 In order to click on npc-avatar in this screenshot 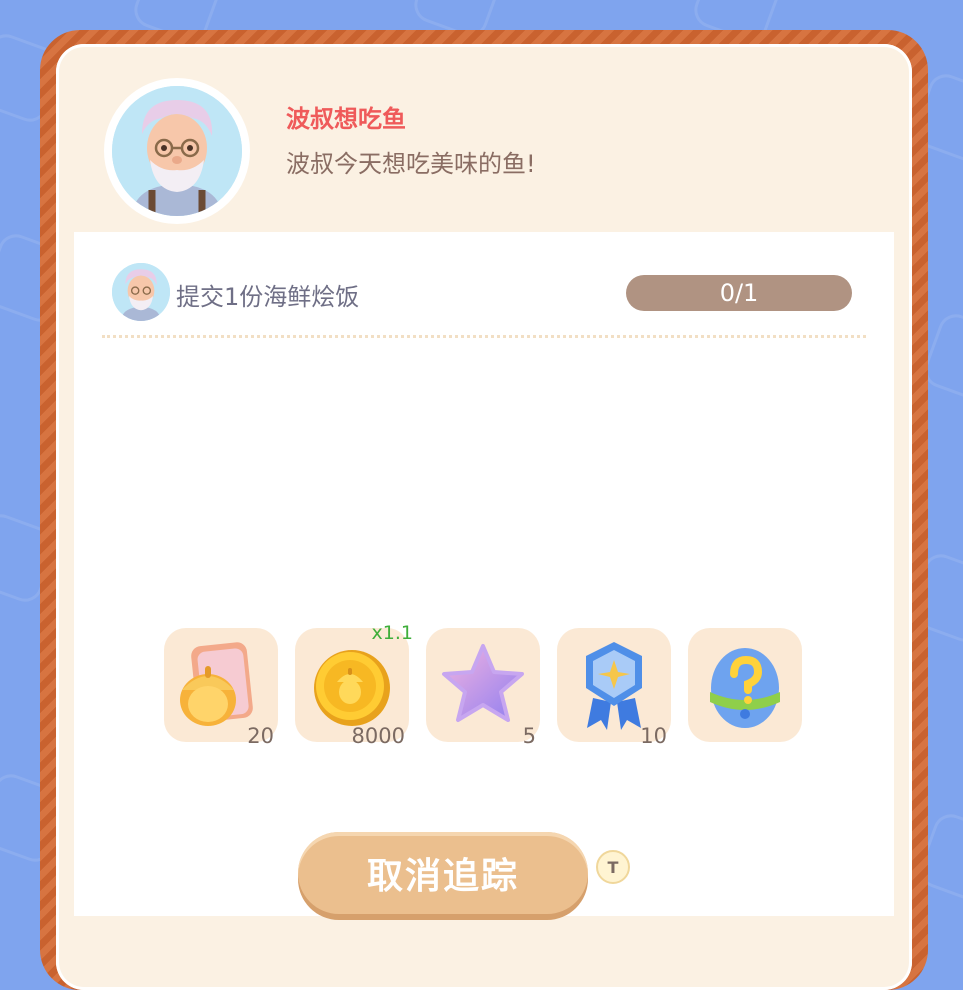, I will do `click(177, 151)`.